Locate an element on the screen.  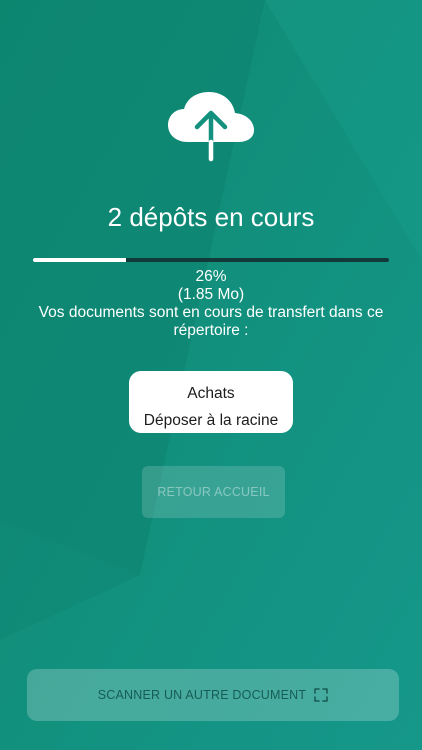
back-home-button: RETOUR ACCUEIL is located at coordinates (213, 492).